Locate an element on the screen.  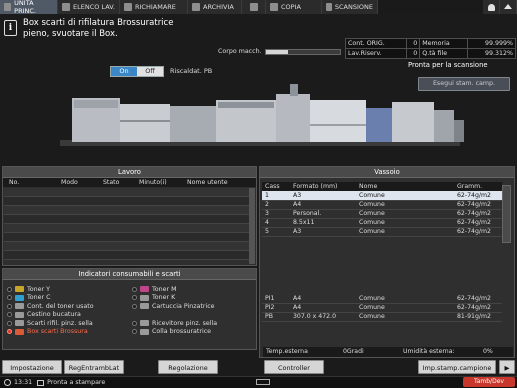
adjustment-button: Regolazione is located at coordinates (188, 367).